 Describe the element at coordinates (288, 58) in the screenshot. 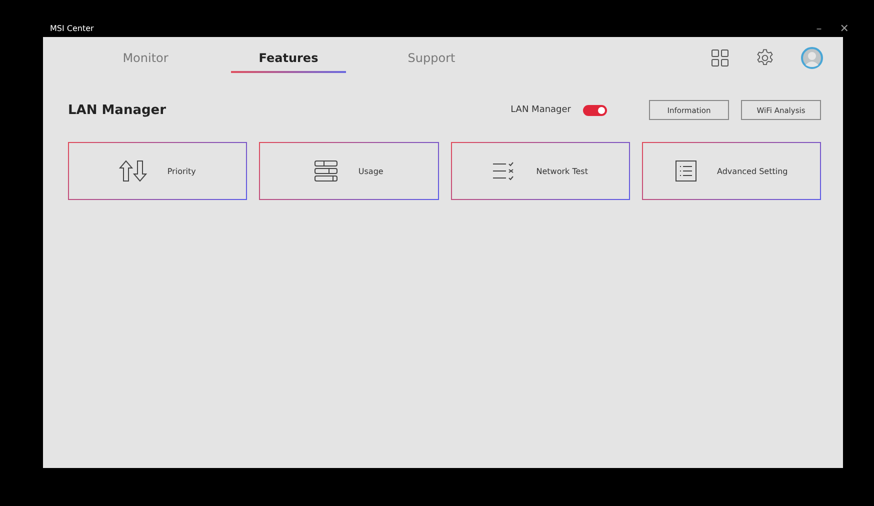

I see `nav-tab: Features` at that location.